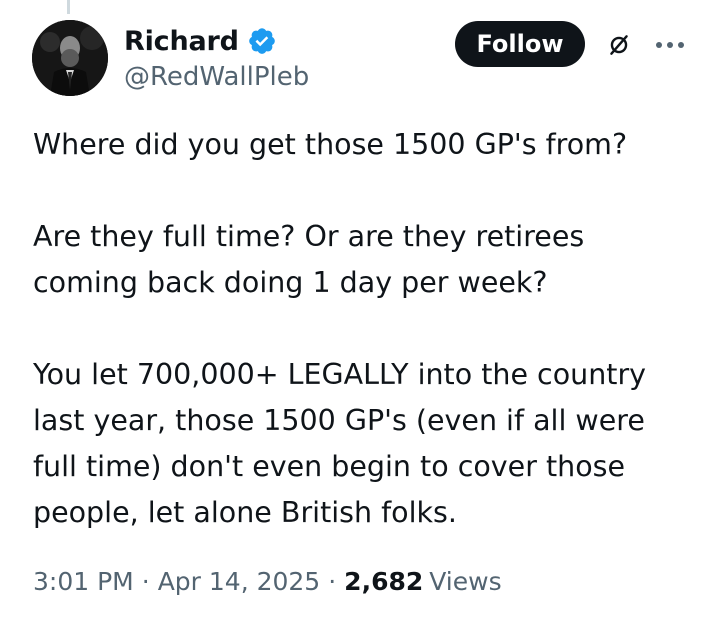 The image size is (720, 623). I want to click on author-name-row: Richard, so click(216, 41).